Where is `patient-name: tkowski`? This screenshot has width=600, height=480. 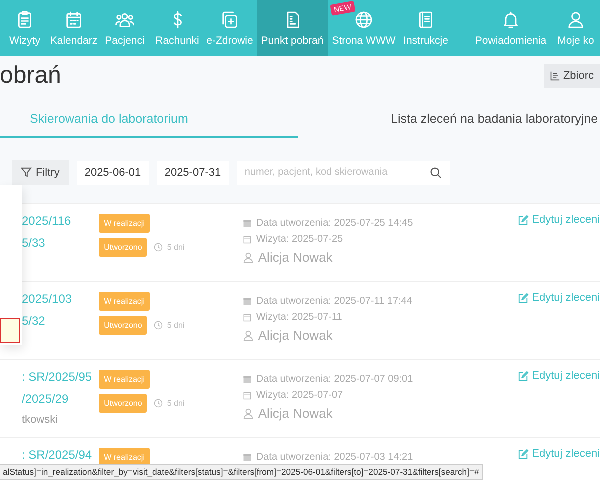 patient-name: tkowski is located at coordinates (41, 420).